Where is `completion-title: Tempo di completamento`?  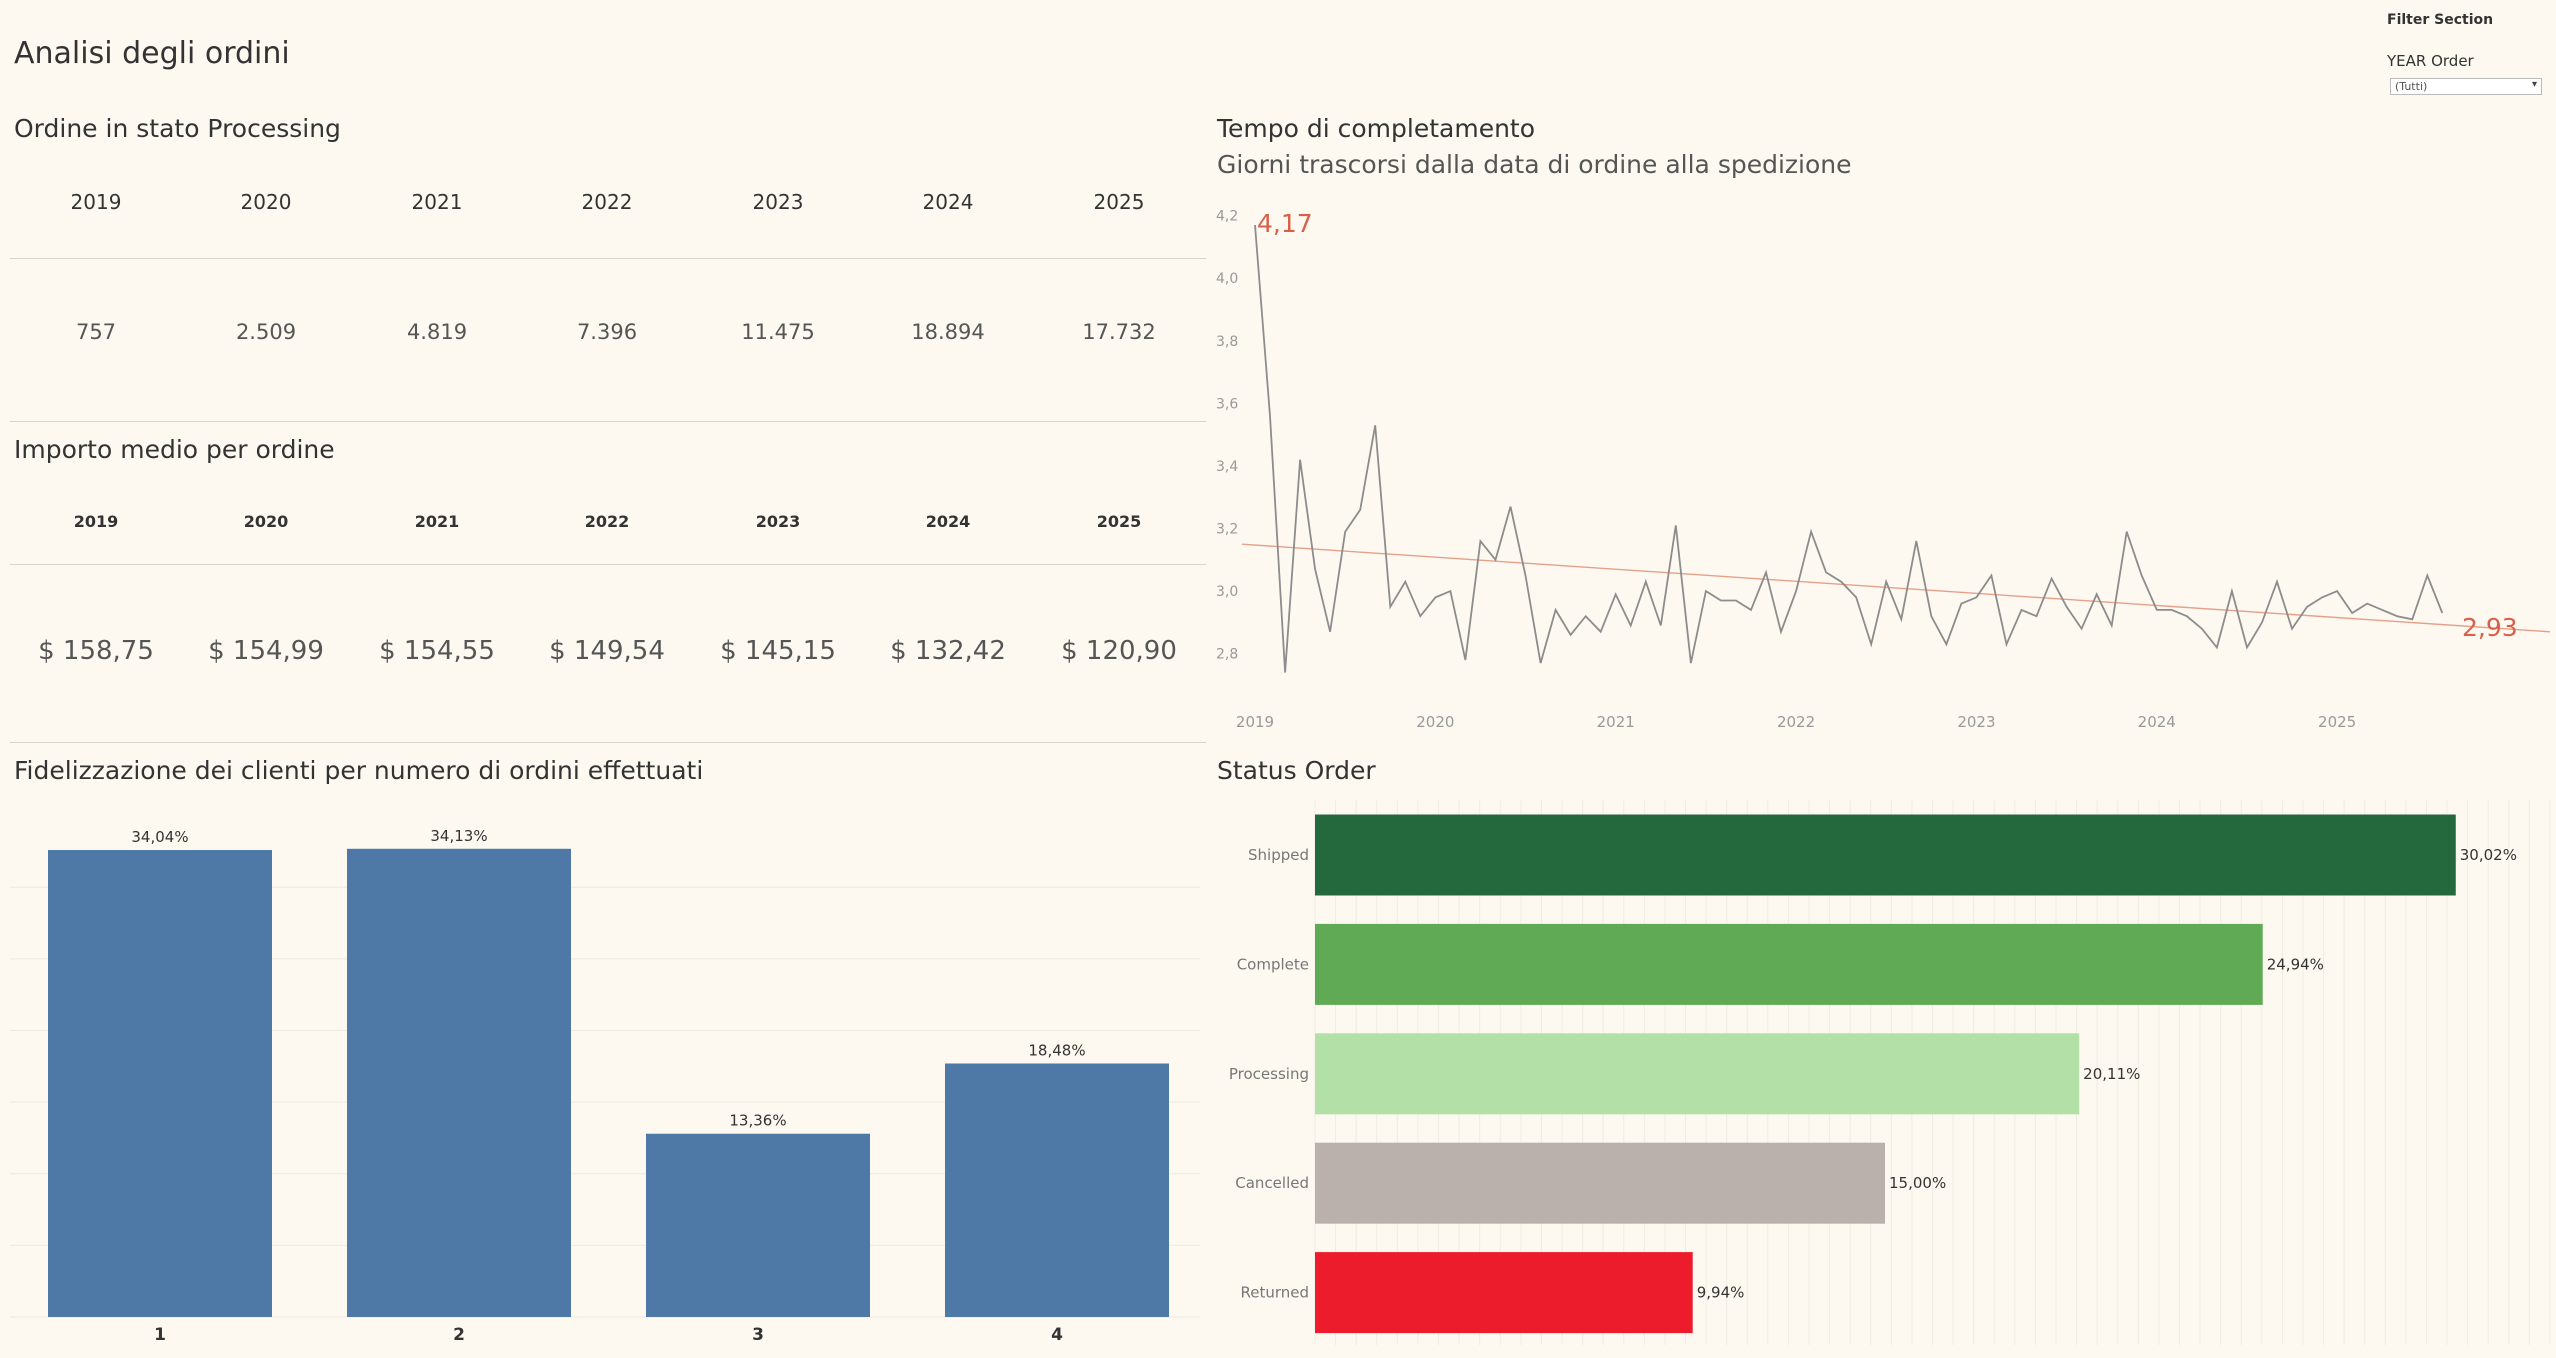
completion-title: Tempo di completamento is located at coordinates (1376, 128).